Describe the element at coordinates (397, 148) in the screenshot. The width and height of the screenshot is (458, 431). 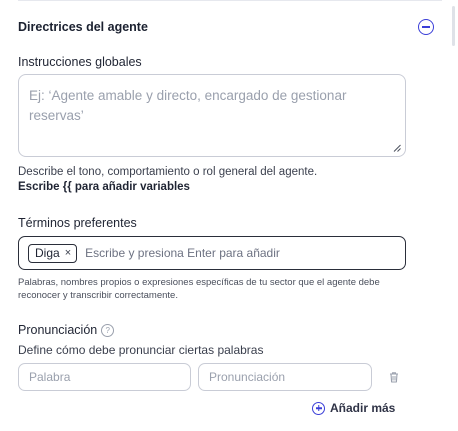
I see `resize-grip-icon` at that location.